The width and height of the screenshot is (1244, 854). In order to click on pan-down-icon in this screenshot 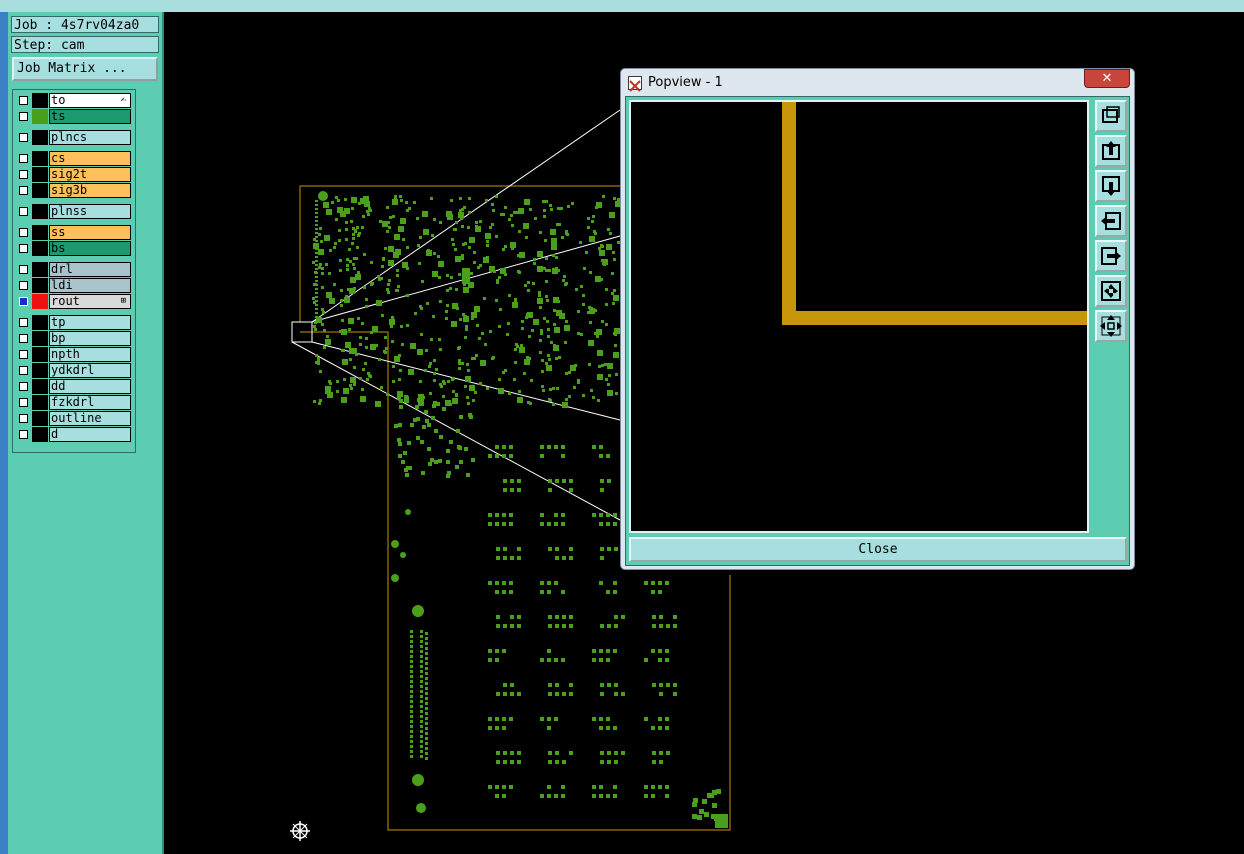, I will do `click(1111, 186)`.